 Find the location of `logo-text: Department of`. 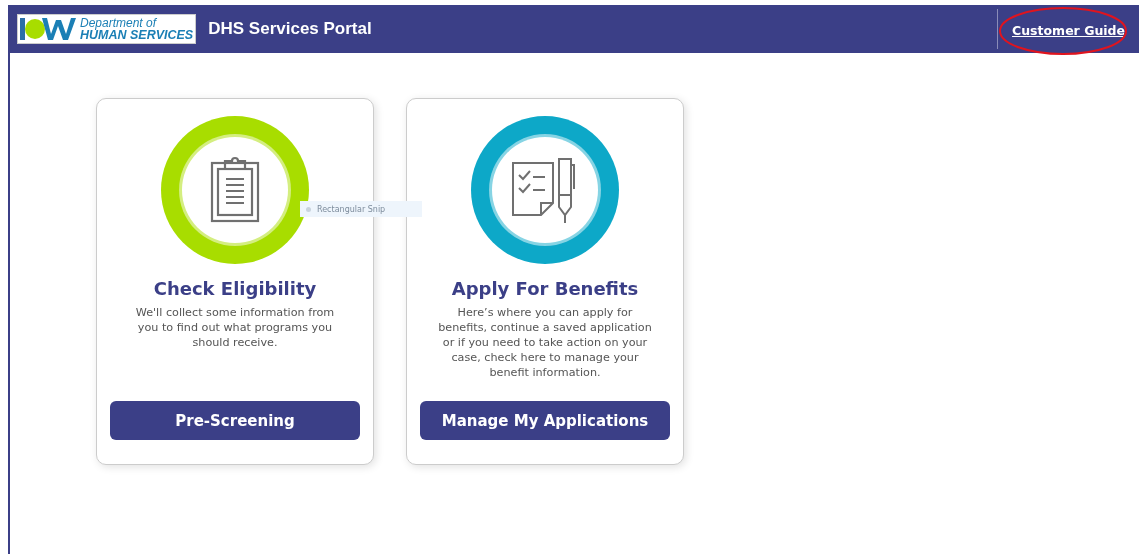

logo-text: Department of is located at coordinates (118, 23).